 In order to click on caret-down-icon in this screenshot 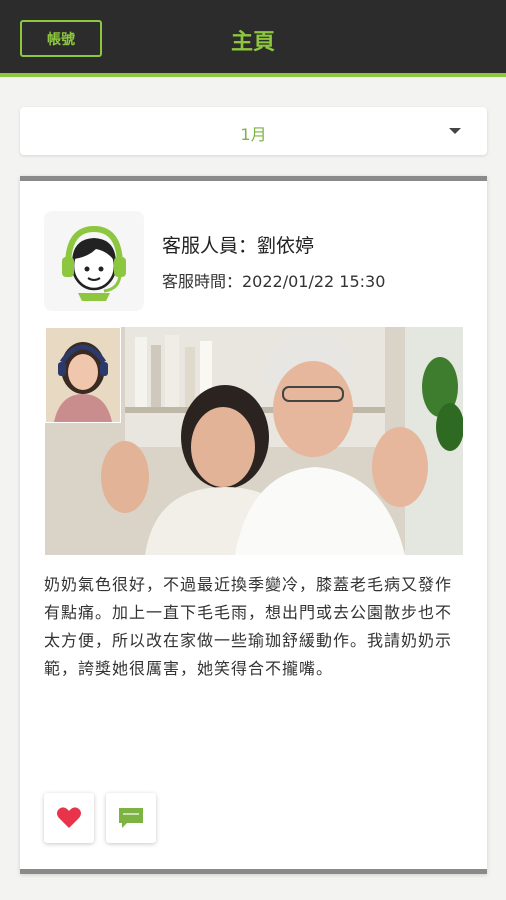, I will do `click(455, 131)`.